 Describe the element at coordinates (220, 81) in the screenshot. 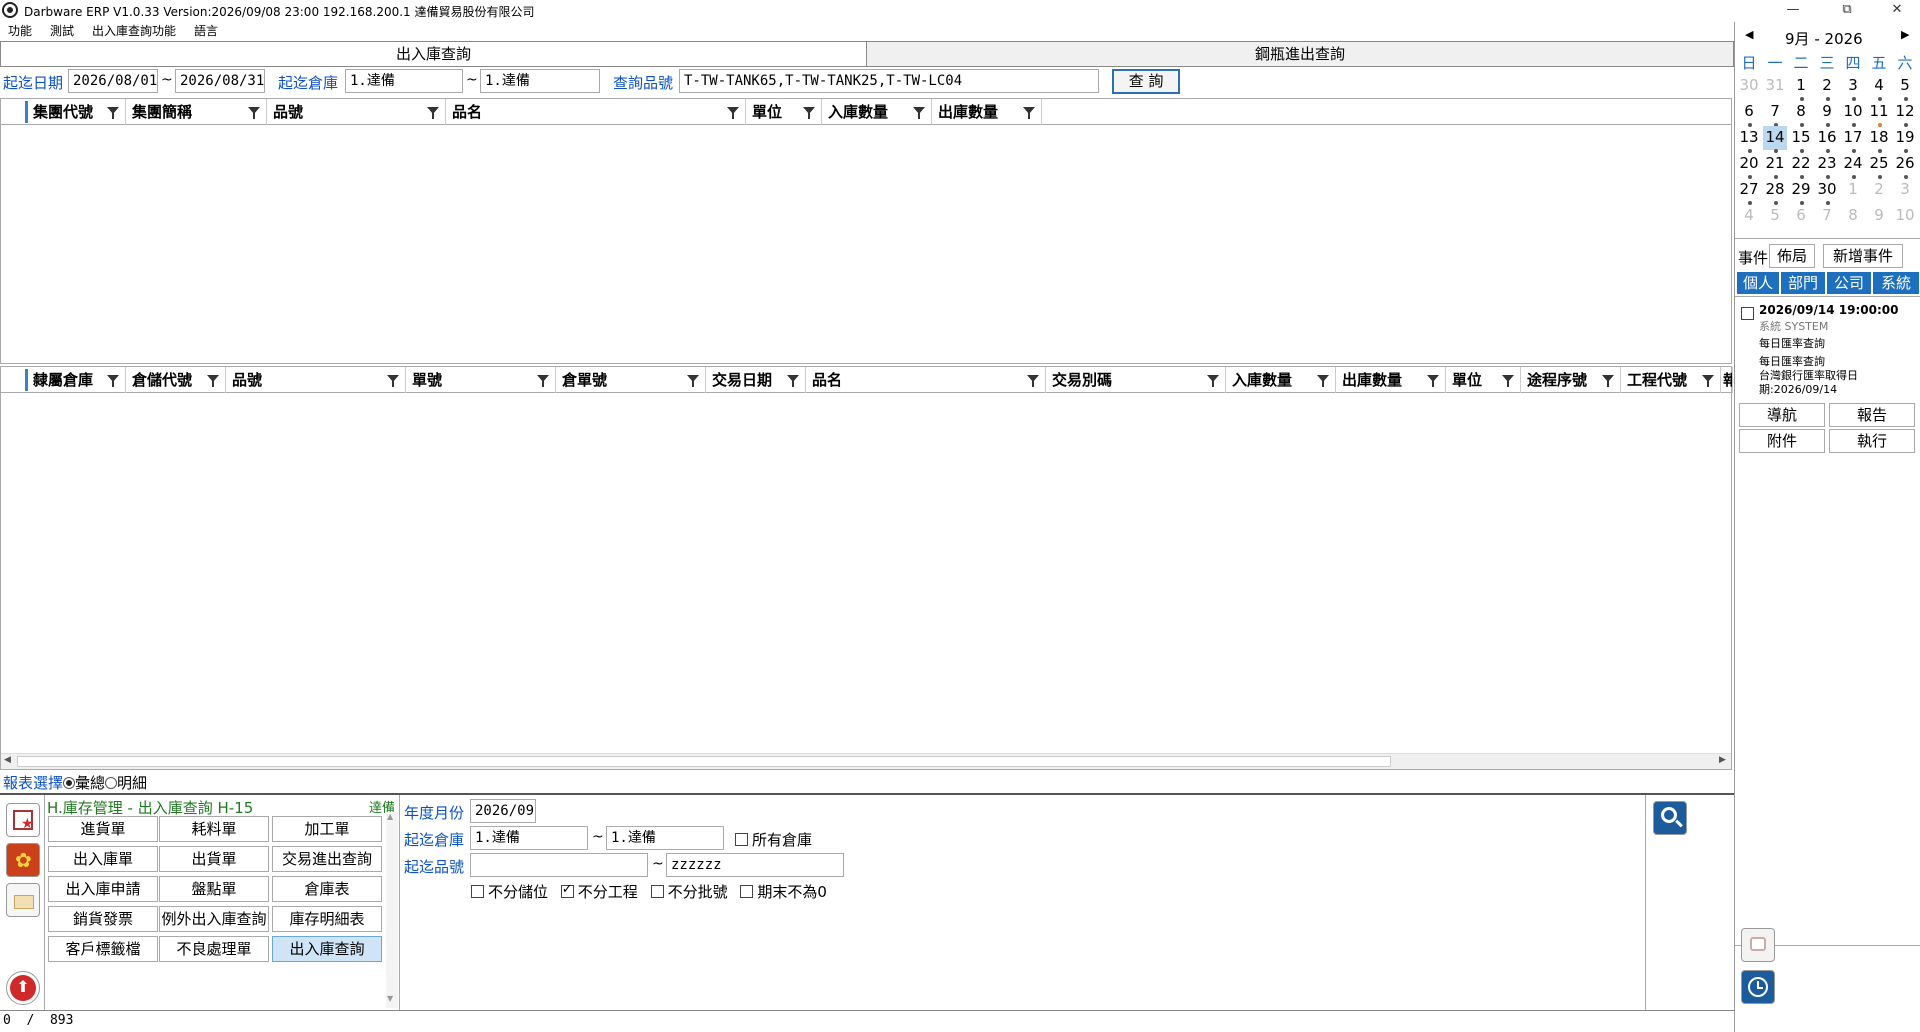

I see `date-to-field: 2026/08/31` at that location.